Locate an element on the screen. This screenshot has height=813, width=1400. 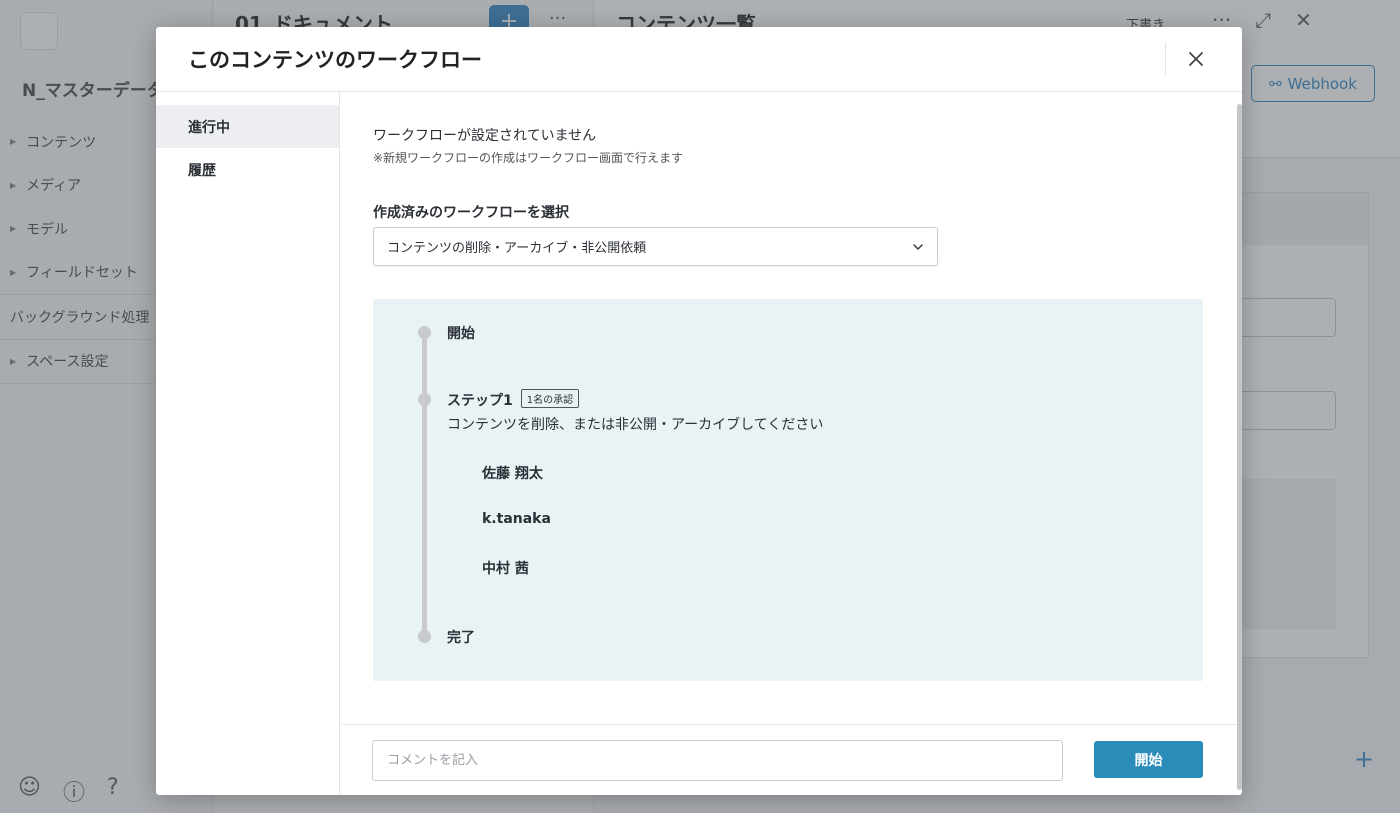
comment-input is located at coordinates (717, 760).